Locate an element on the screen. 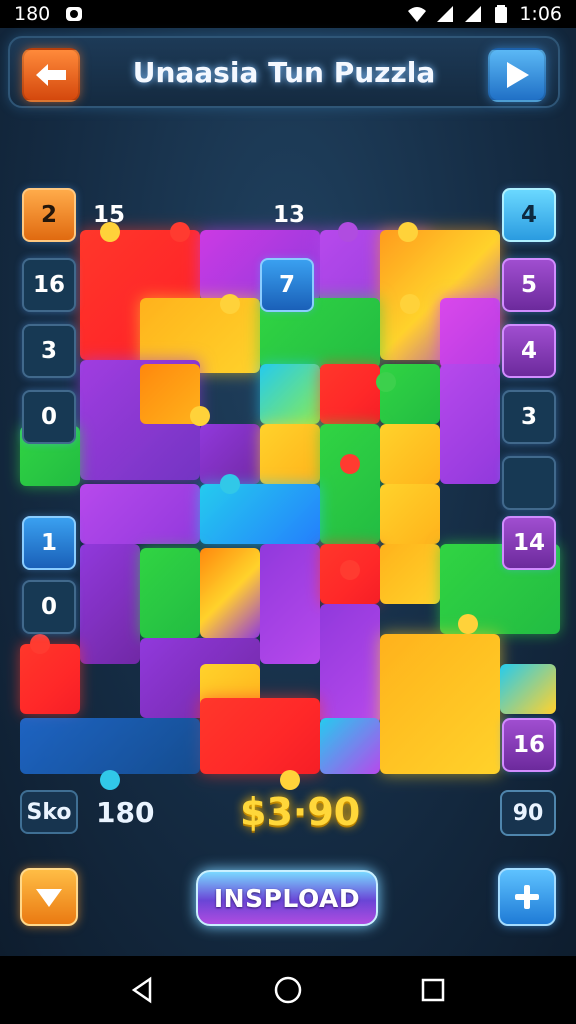  puzzle-piece-pink is located at coordinates (470, 333).